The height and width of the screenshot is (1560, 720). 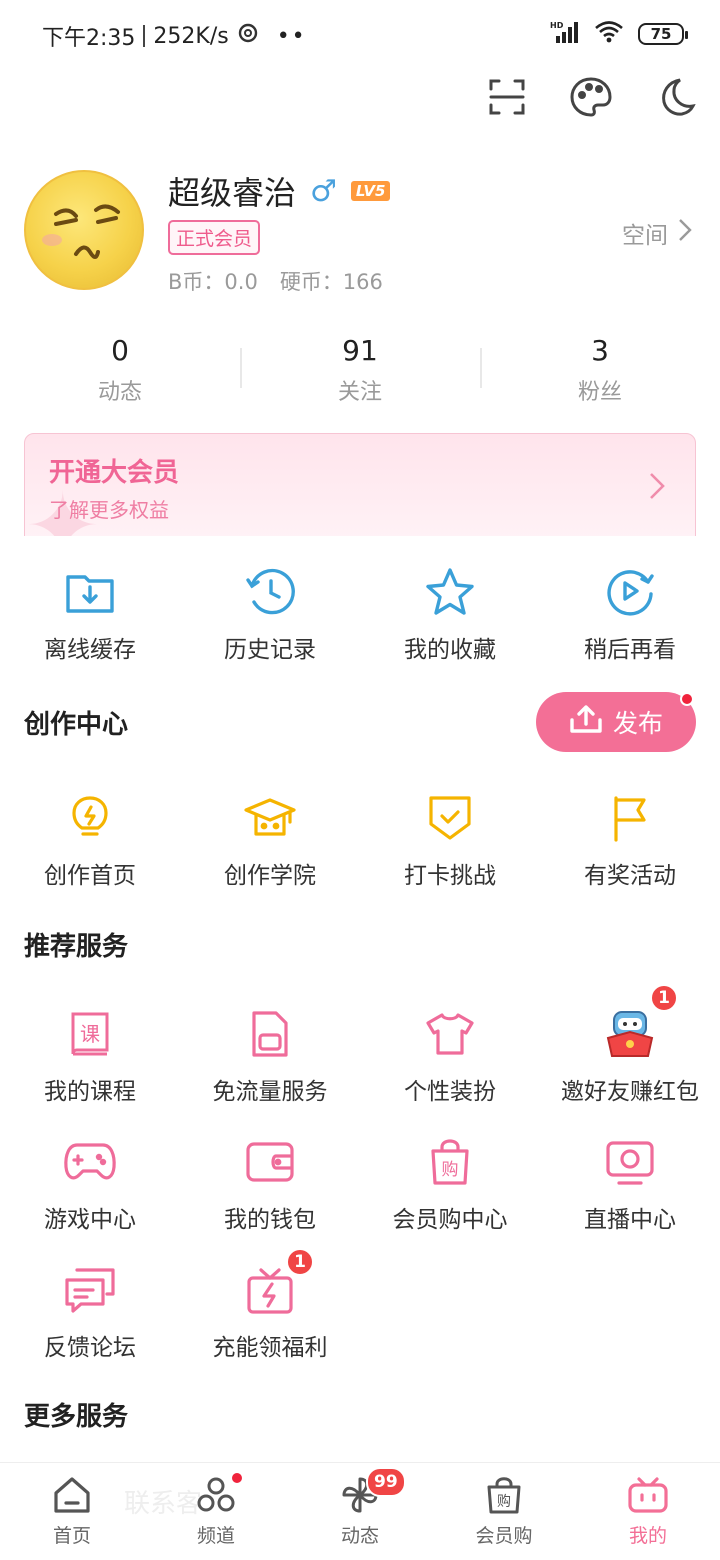 I want to click on checkin-challenge-item: 打卡挑战, so click(x=450, y=843).